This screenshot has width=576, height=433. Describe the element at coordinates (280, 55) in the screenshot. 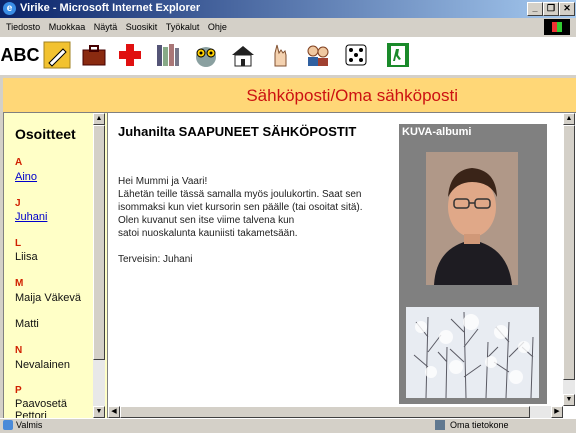

I see `hand-icon` at that location.